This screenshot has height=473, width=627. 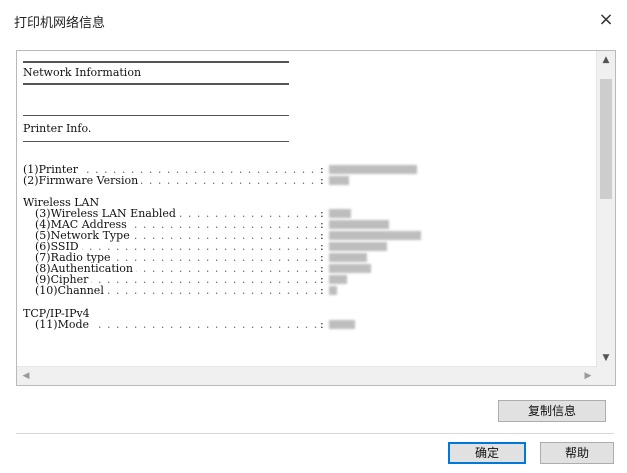 What do you see at coordinates (71, 290) in the screenshot?
I see `row-label: (10)Channel` at bounding box center [71, 290].